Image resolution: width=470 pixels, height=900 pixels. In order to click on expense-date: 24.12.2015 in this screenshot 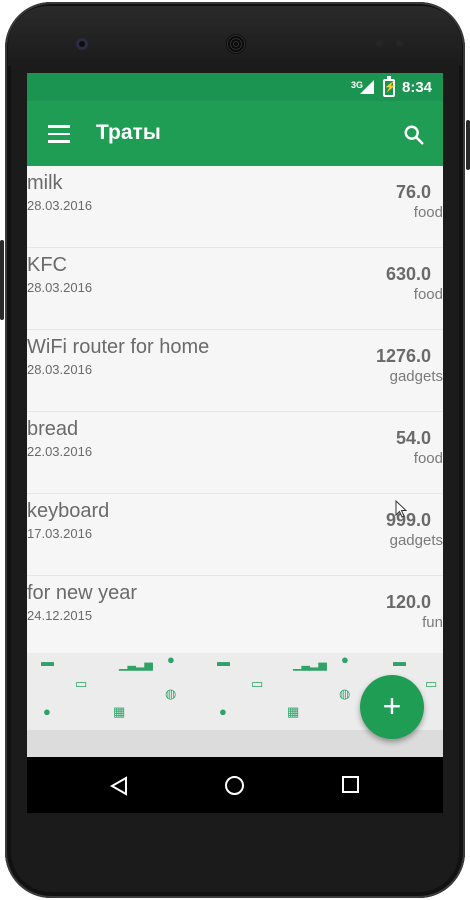, I will do `click(60, 615)`.